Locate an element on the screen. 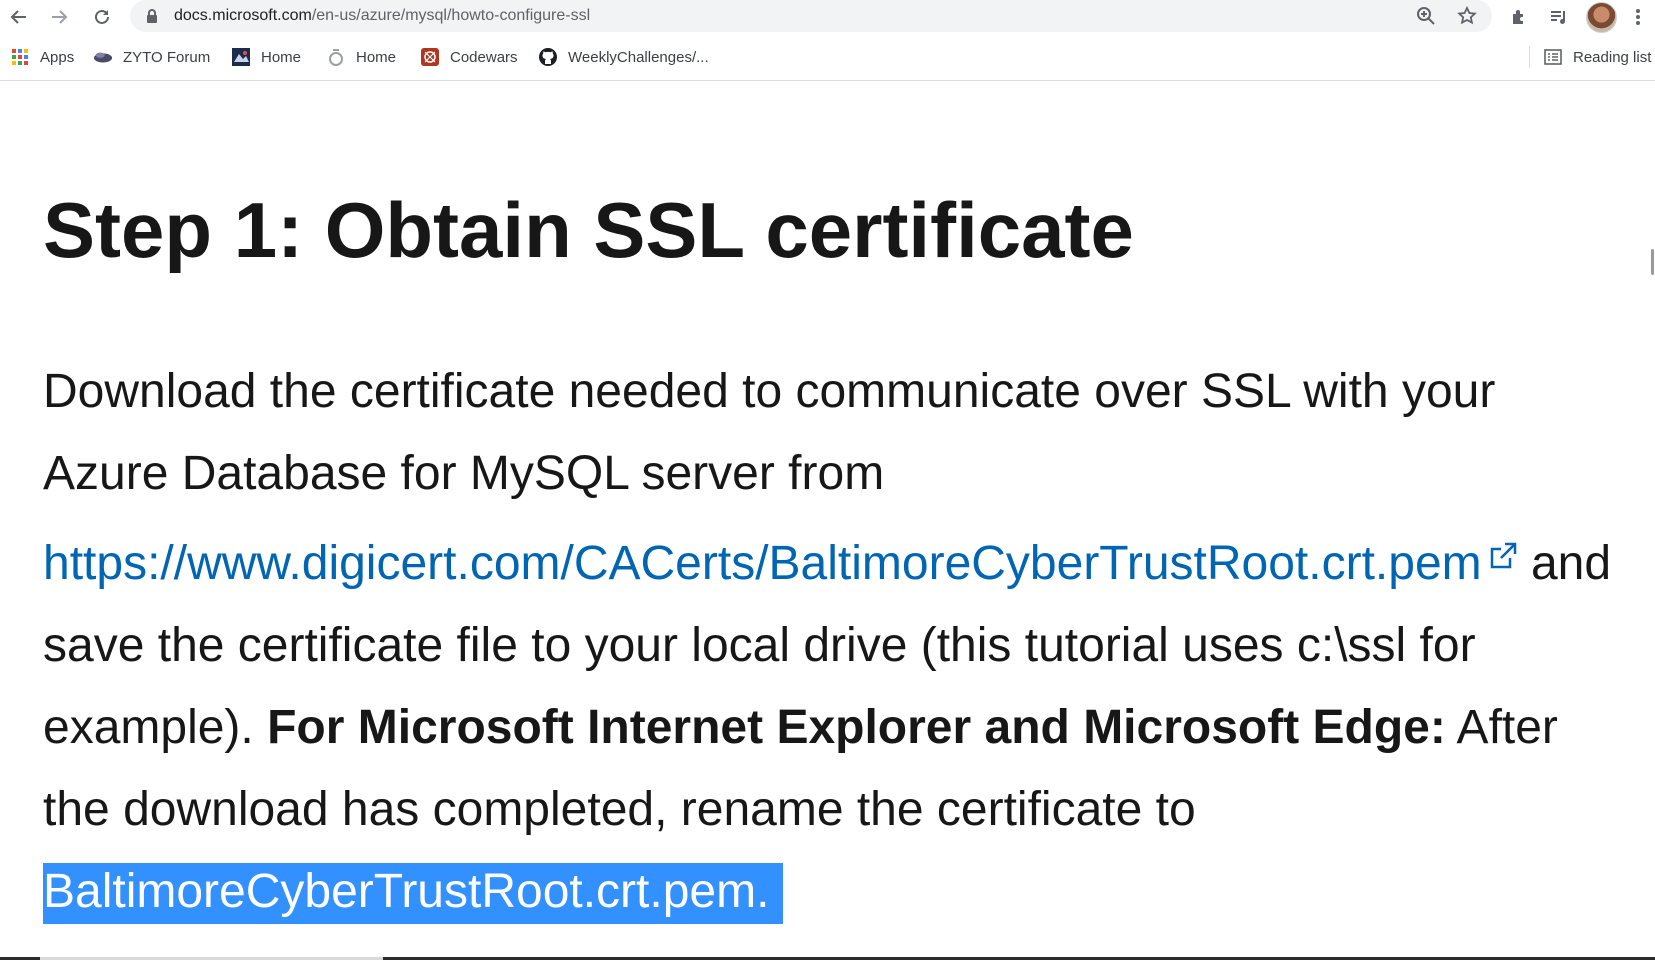 The image size is (1655, 960). apps-grid-icon is located at coordinates (20, 57).